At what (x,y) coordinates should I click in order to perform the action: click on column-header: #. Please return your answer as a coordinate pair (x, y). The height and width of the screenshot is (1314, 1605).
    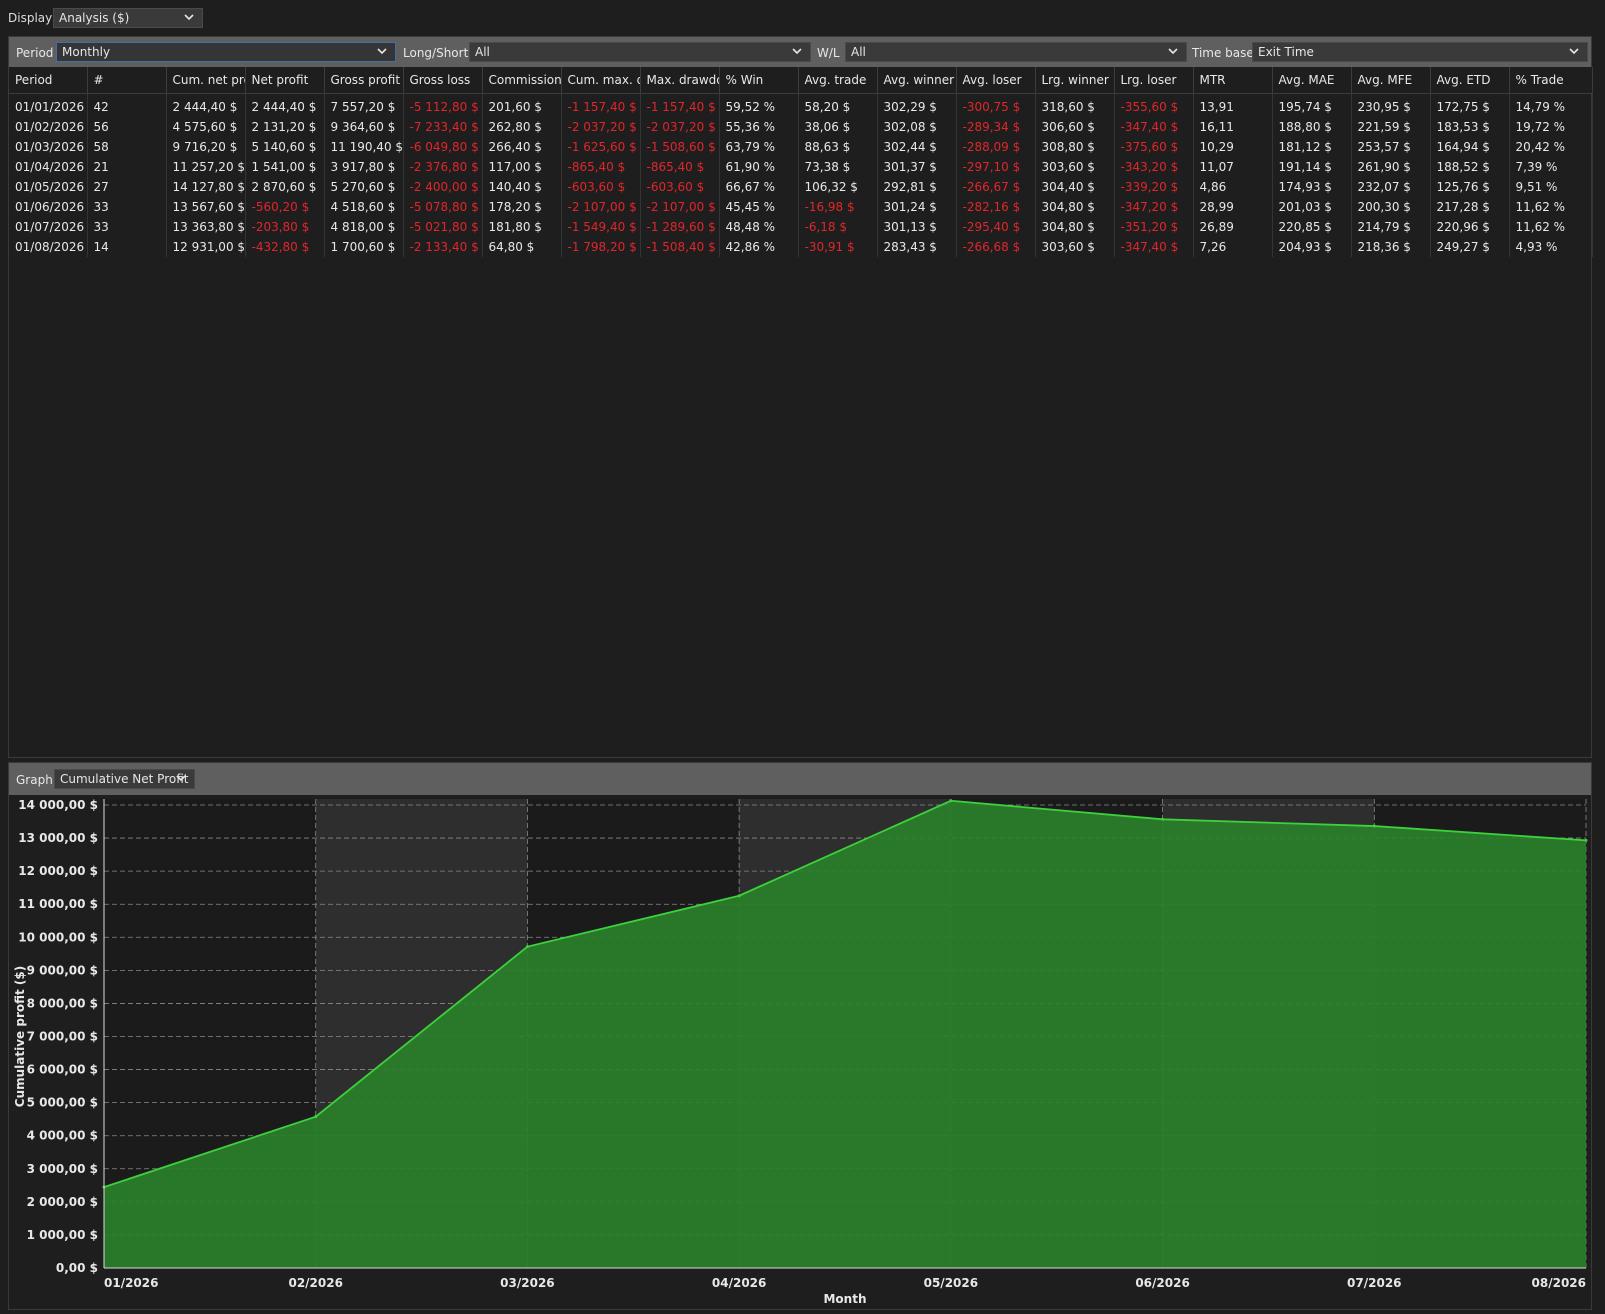
    Looking at the image, I should click on (127, 80).